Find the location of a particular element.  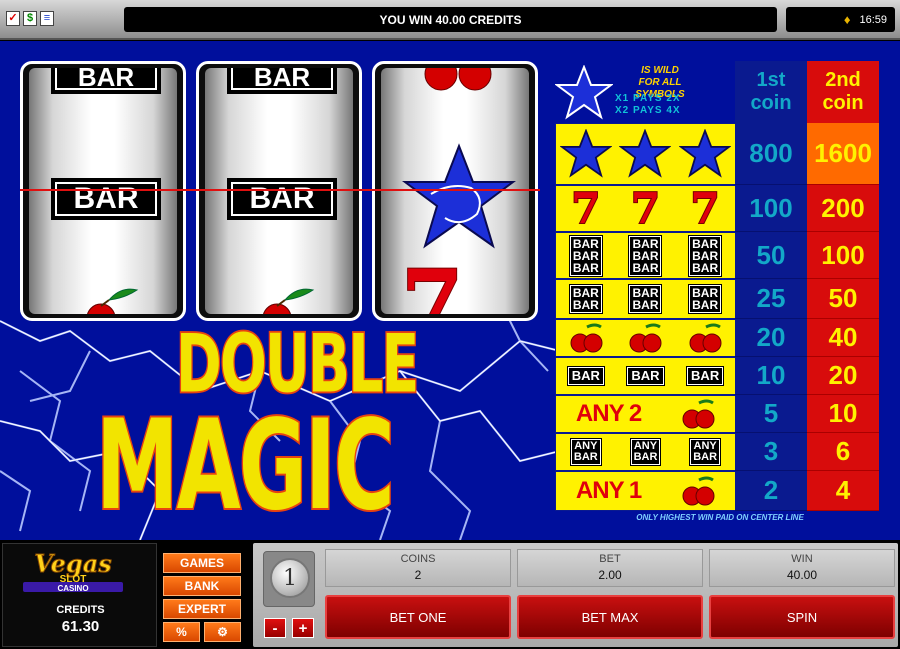

games-button: GAMES is located at coordinates (202, 563).